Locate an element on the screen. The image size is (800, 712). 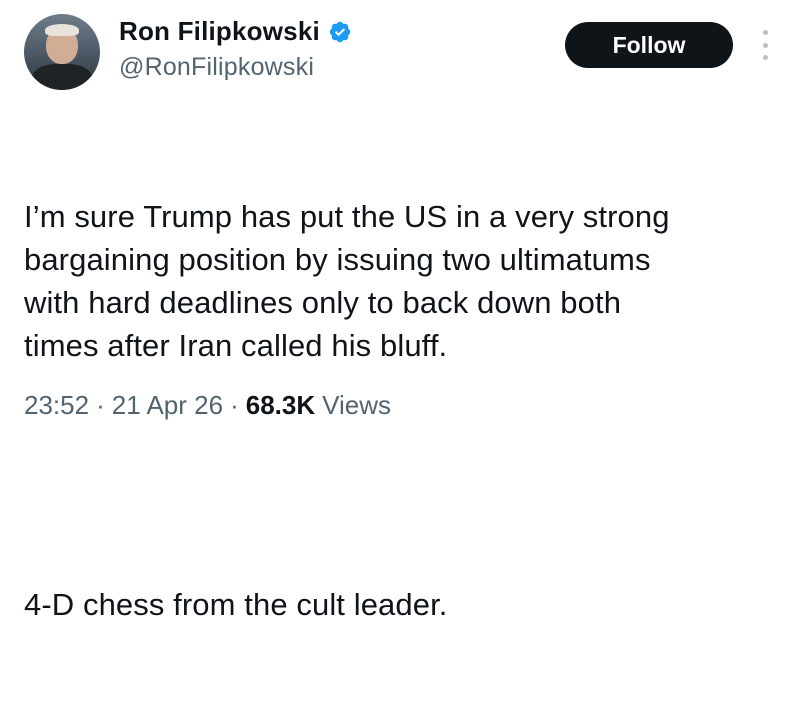
more-vertical-icon is located at coordinates (765, 45).